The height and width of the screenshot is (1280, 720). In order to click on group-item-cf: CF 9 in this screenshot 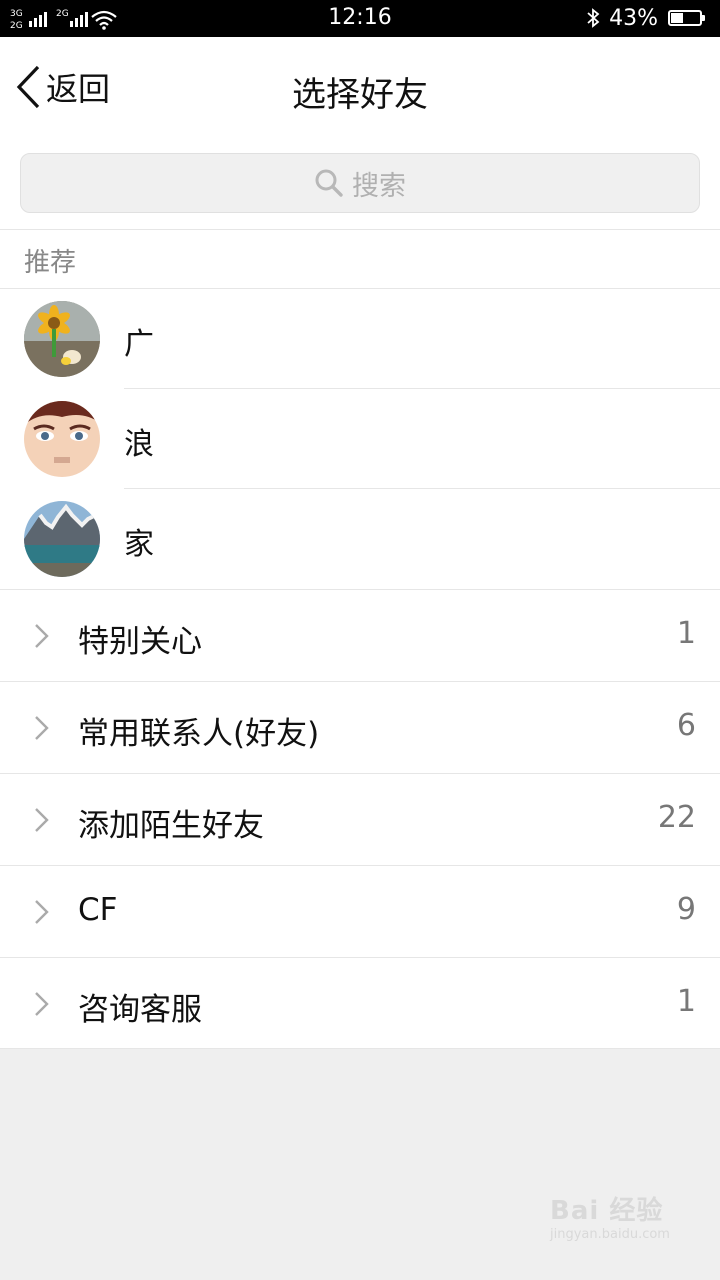, I will do `click(360, 912)`.